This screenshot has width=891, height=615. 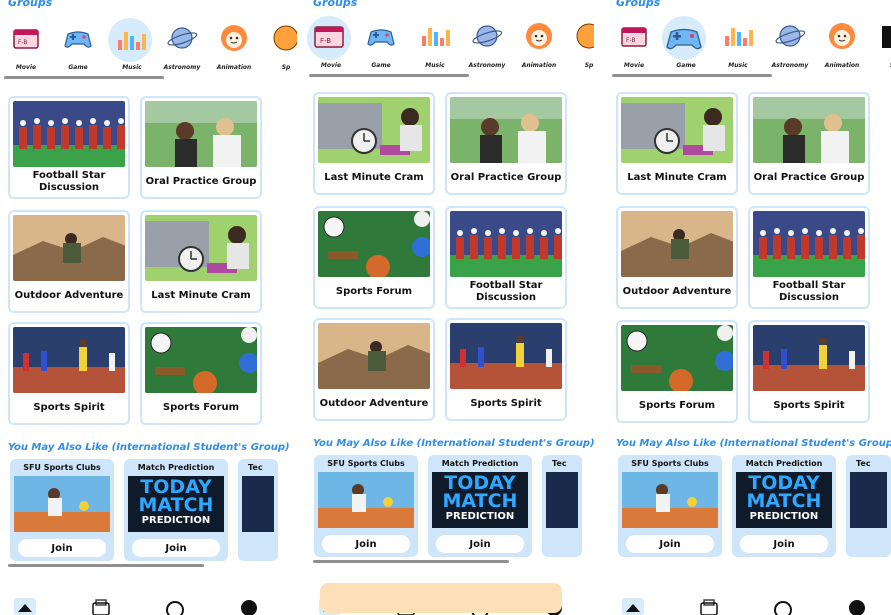 What do you see at coordinates (69, 181) in the screenshot?
I see `card-title: Football Star Discussion` at bounding box center [69, 181].